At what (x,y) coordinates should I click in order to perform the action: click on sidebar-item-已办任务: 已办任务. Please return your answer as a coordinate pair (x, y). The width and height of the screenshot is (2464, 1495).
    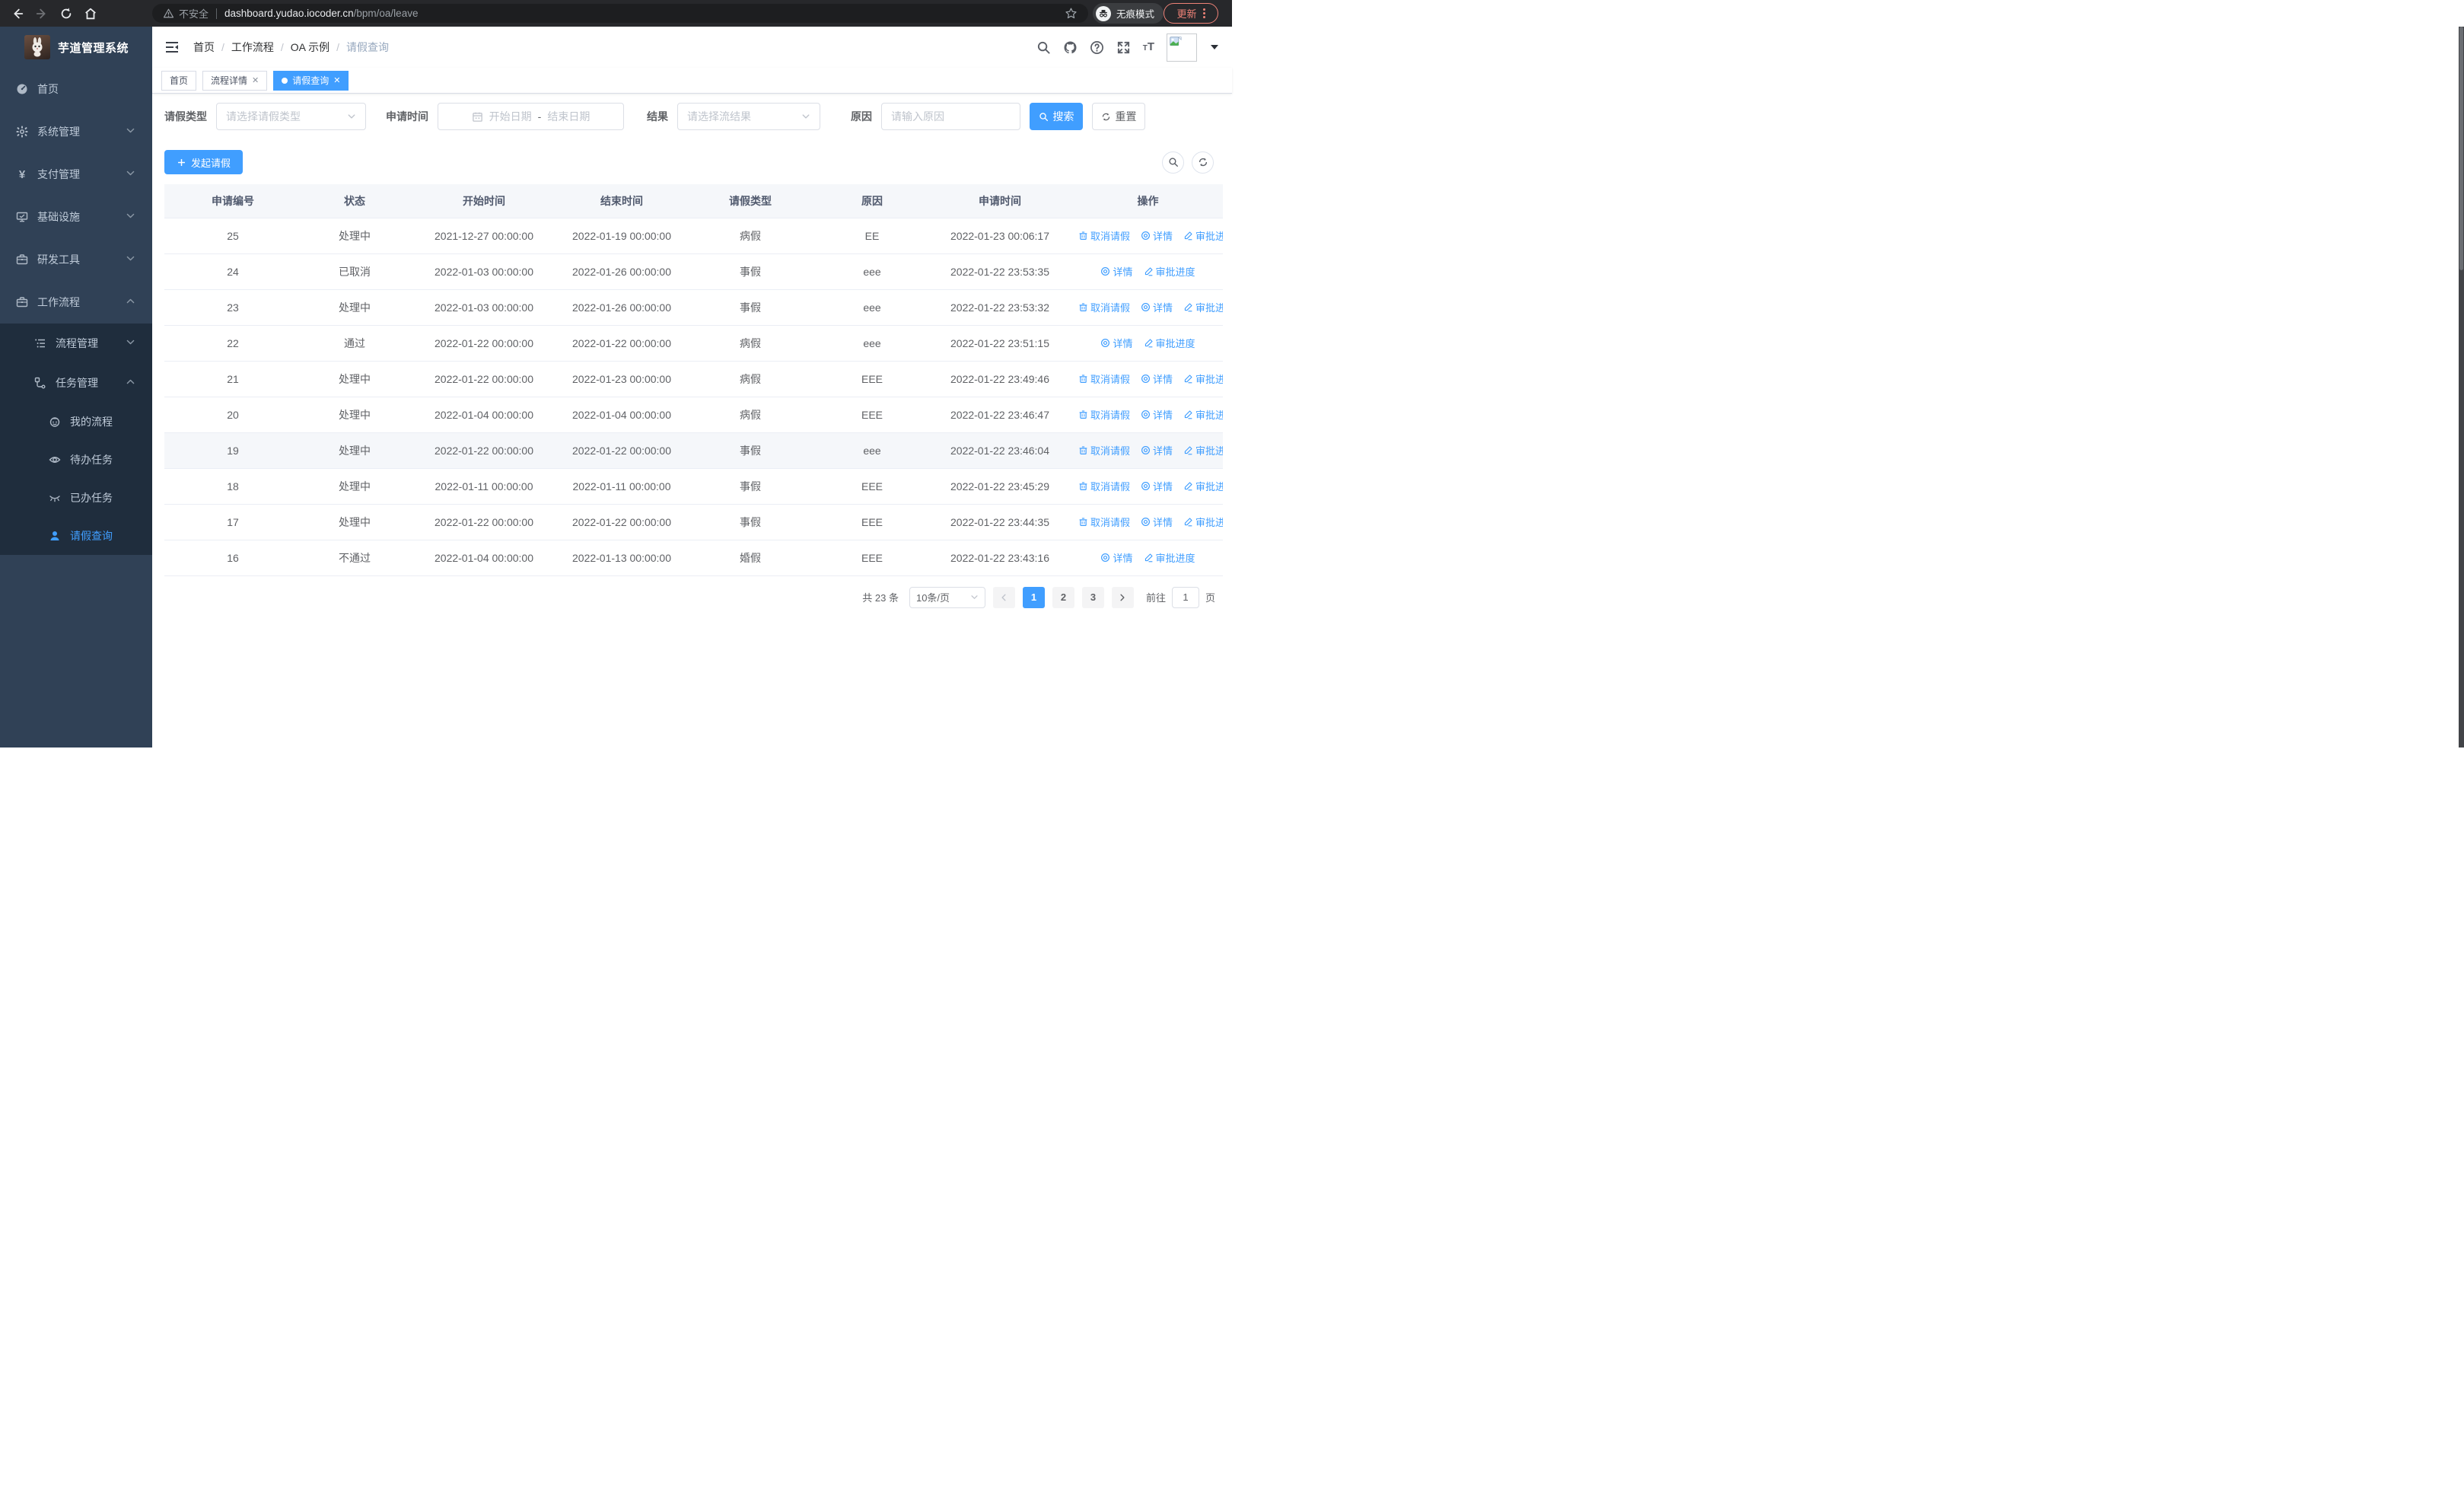
    Looking at the image, I should click on (76, 498).